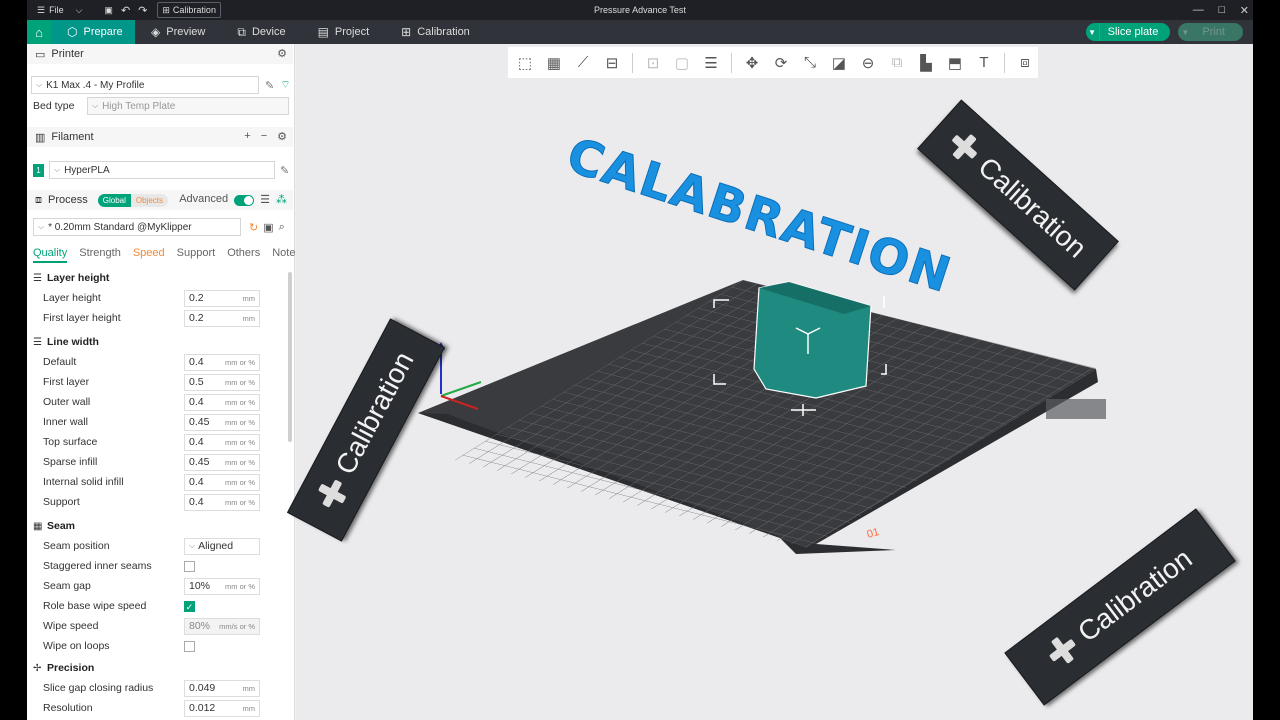  Describe the element at coordinates (149, 255) in the screenshot. I see `tab-speed: Speed` at that location.